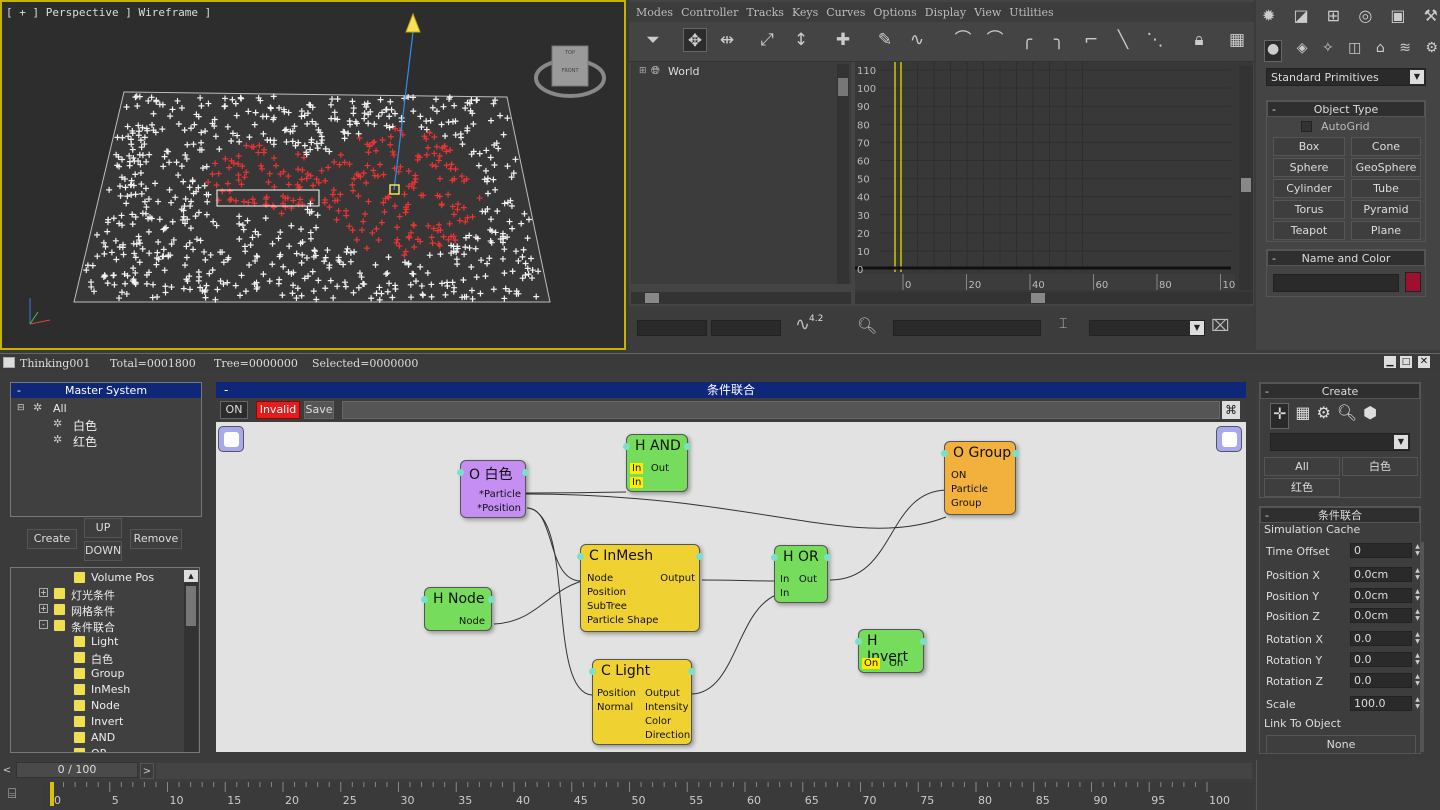 The image size is (1440, 810). I want to click on up-button: UP, so click(103, 528).